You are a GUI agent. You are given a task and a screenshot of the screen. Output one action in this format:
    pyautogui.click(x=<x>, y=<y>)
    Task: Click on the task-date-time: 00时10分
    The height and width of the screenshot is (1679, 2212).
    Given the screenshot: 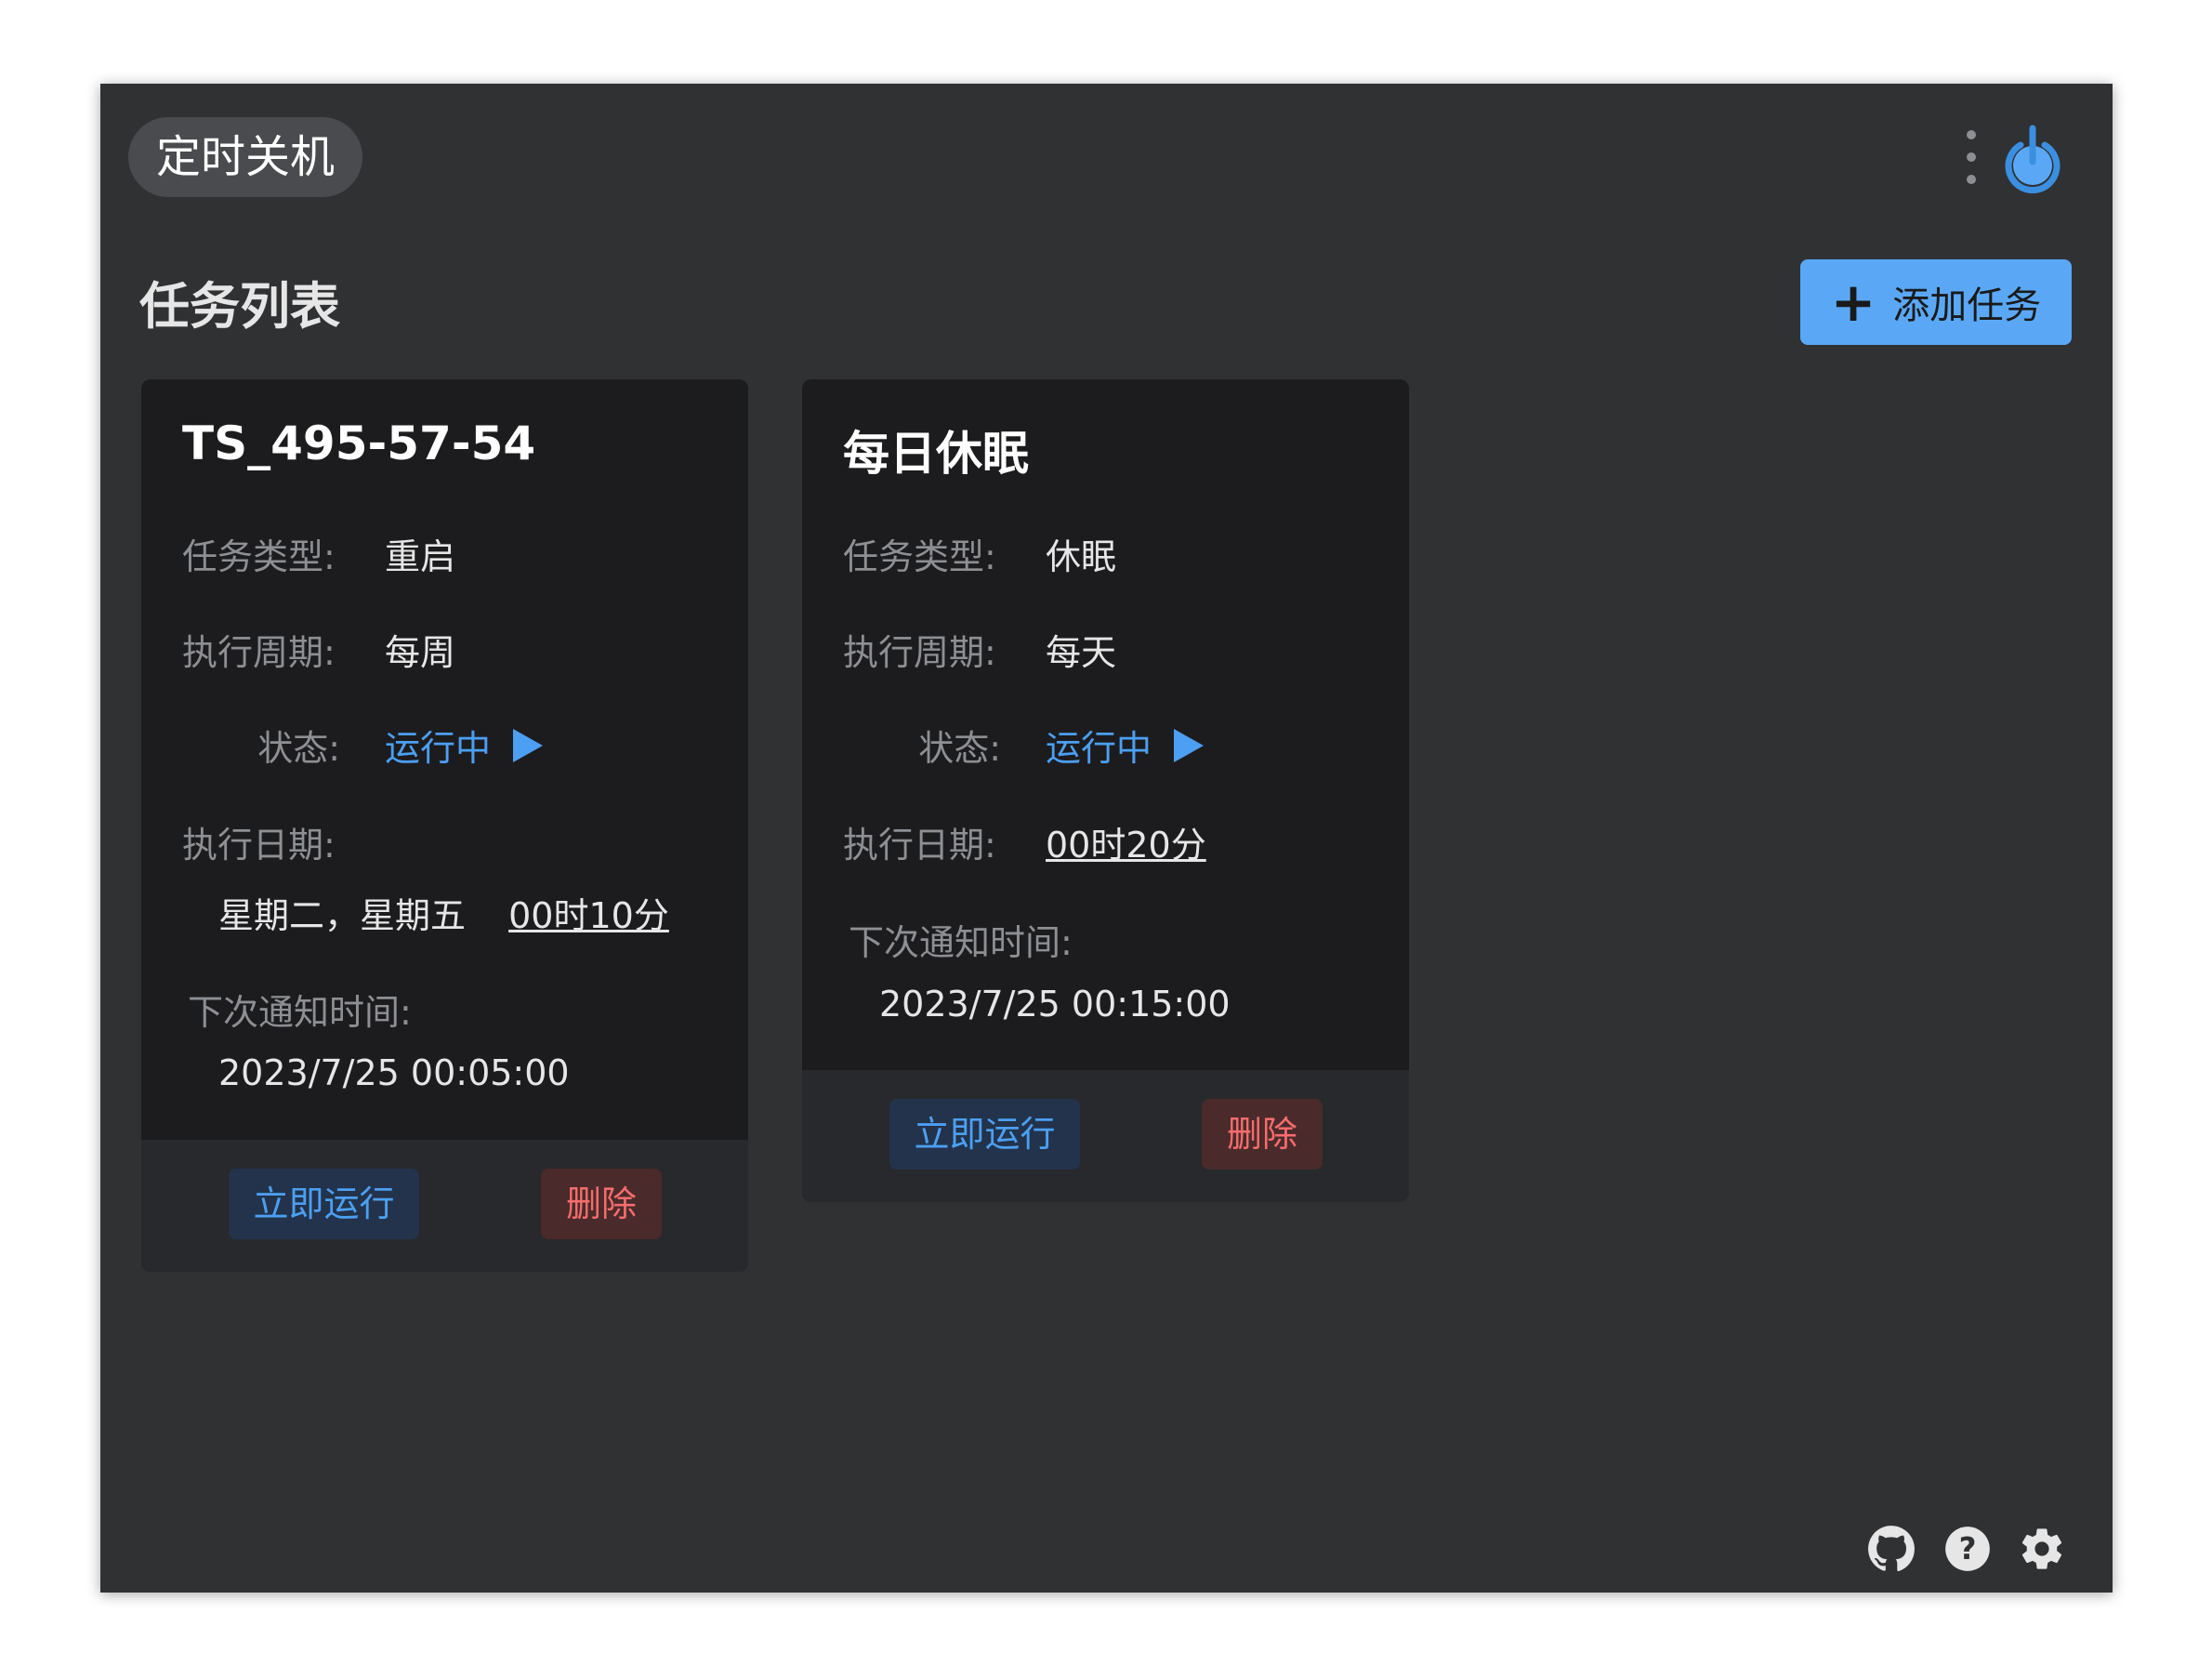 What is the action you would take?
    pyautogui.click(x=588, y=915)
    